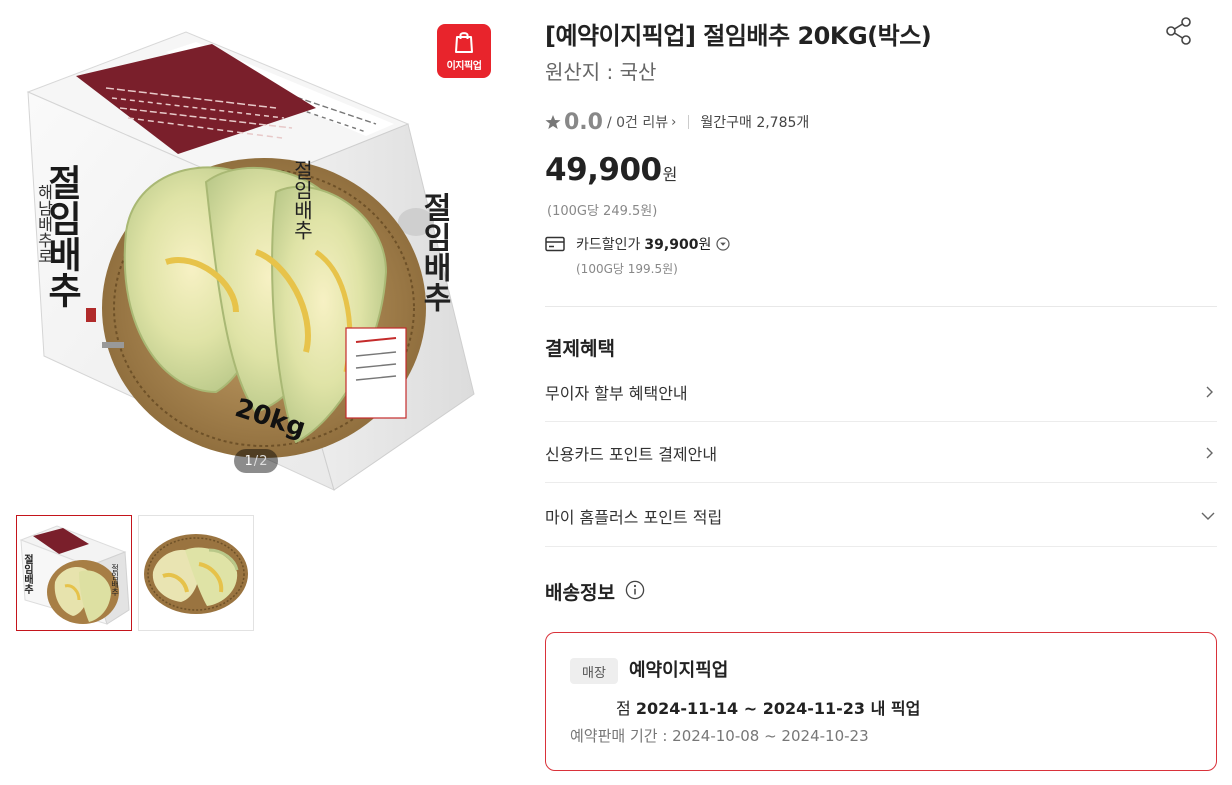 The image size is (1232, 785). Describe the element at coordinates (44, 224) in the screenshot. I see `svg-text: 해남배추로` at that location.